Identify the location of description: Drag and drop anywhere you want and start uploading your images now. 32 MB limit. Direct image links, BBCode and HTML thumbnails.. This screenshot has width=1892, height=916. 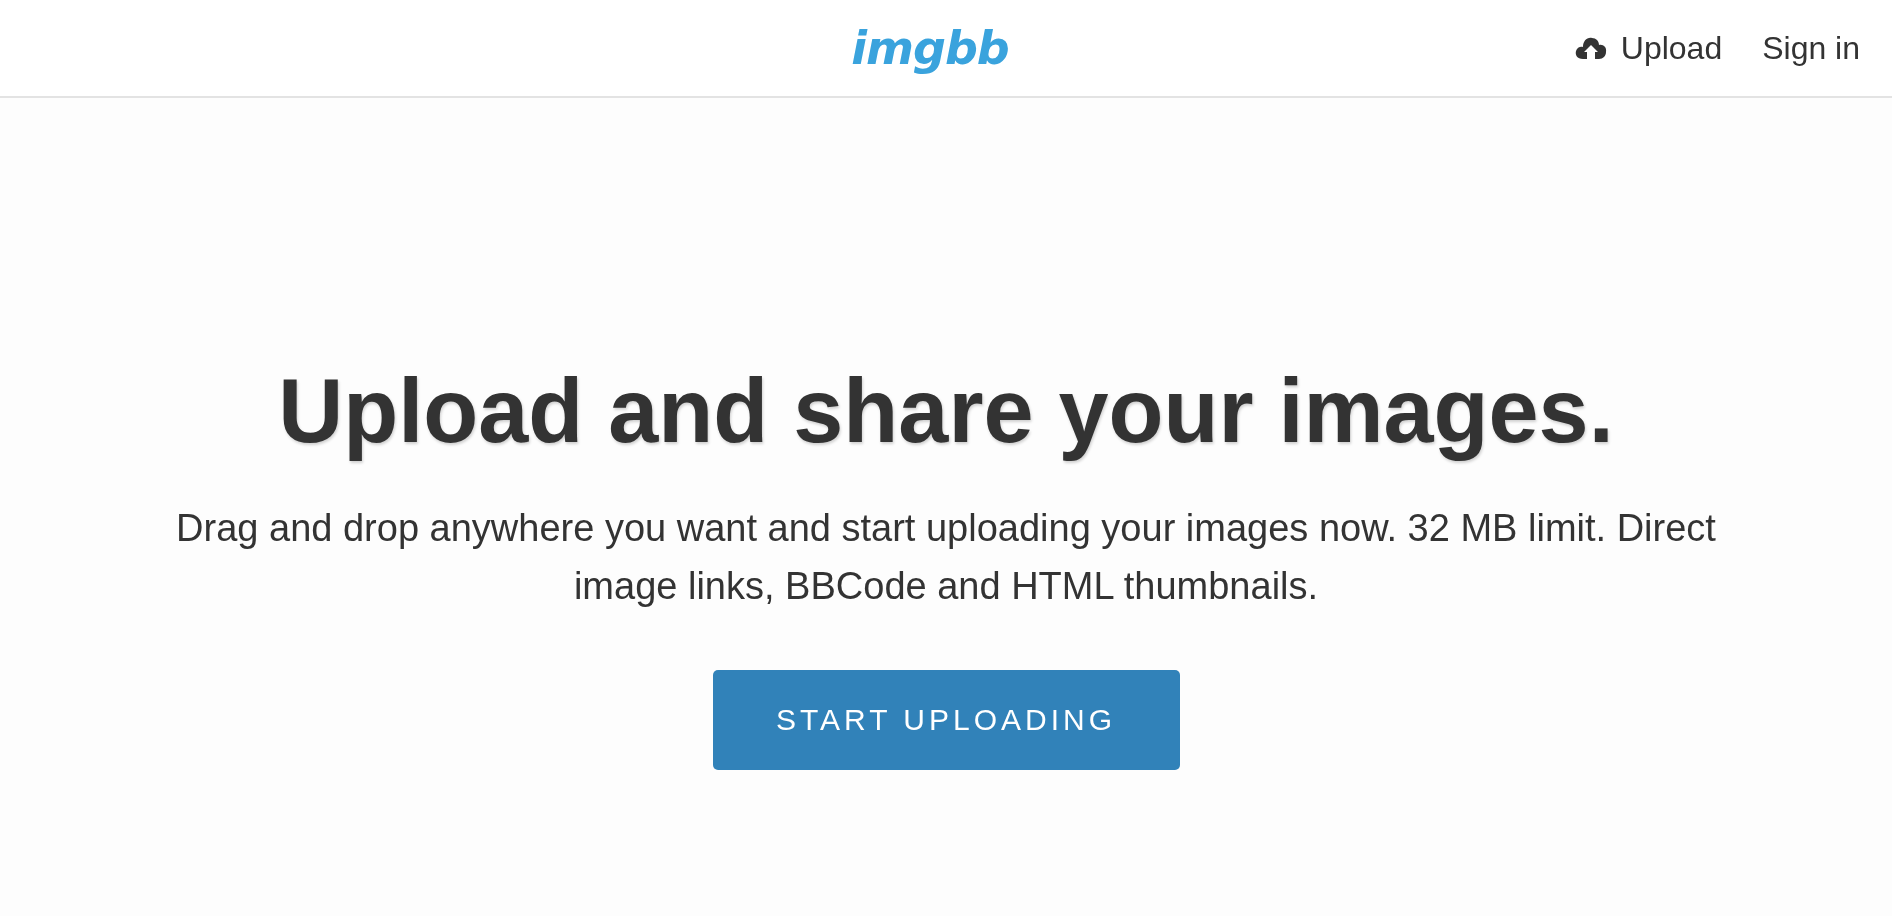
(946, 557).